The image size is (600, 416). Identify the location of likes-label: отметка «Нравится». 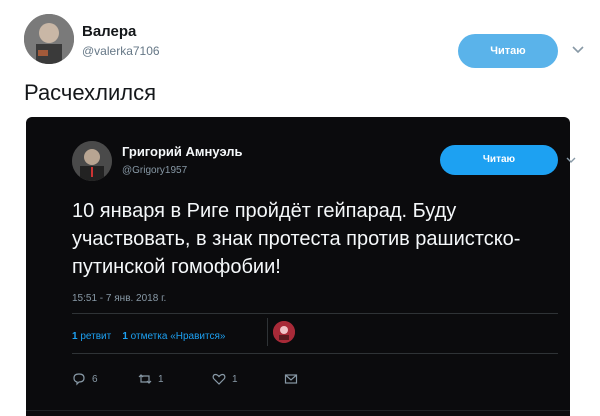
(178, 336).